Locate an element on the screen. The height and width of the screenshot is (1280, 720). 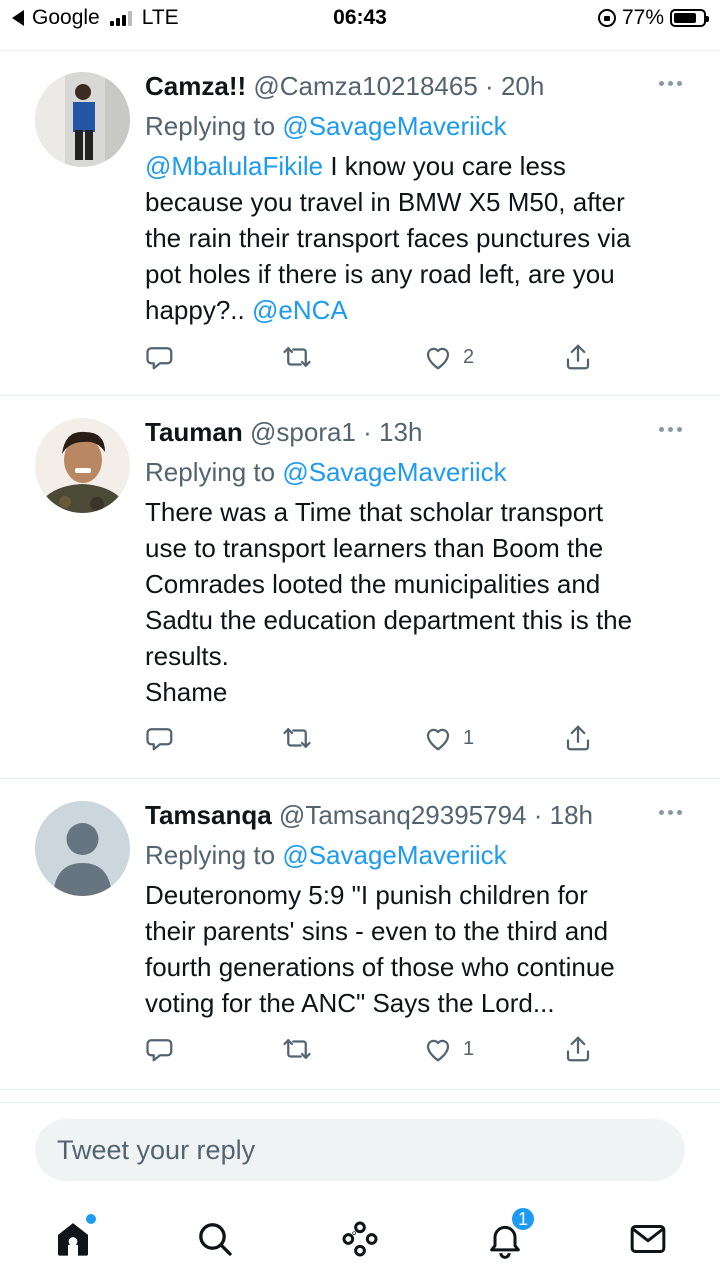
nav-messages is located at coordinates (648, 1239).